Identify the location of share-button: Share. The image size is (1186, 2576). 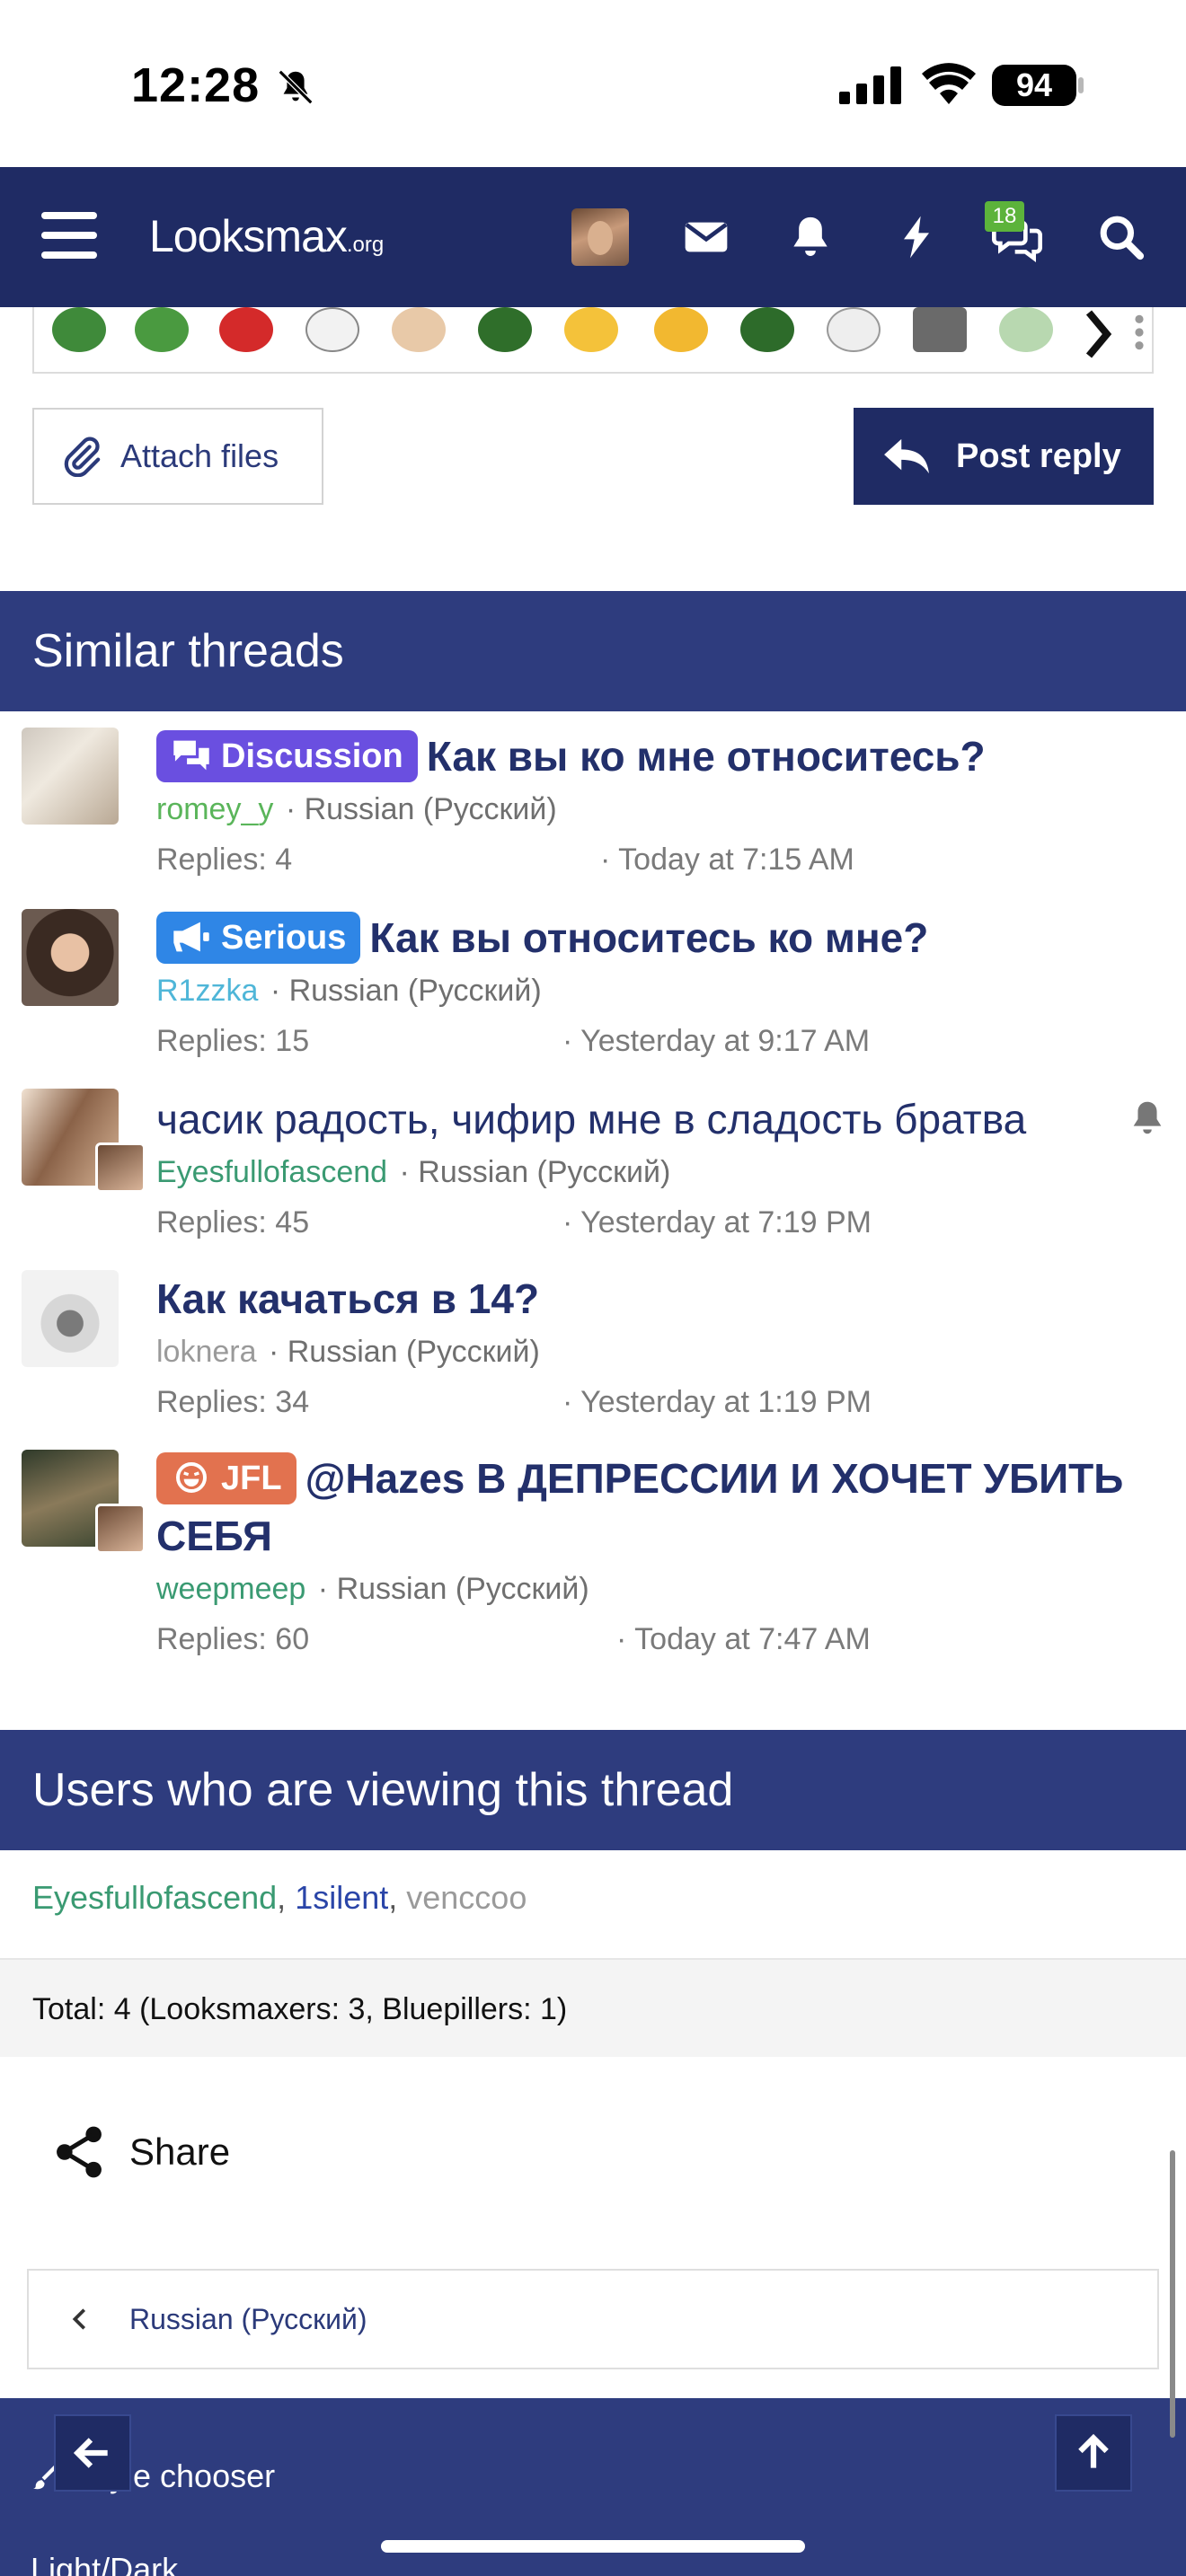
(142, 2152).